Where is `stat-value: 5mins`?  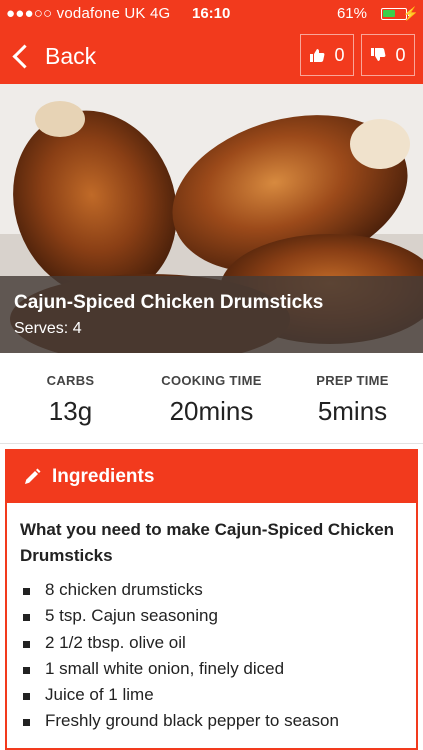 stat-value: 5mins is located at coordinates (352, 411).